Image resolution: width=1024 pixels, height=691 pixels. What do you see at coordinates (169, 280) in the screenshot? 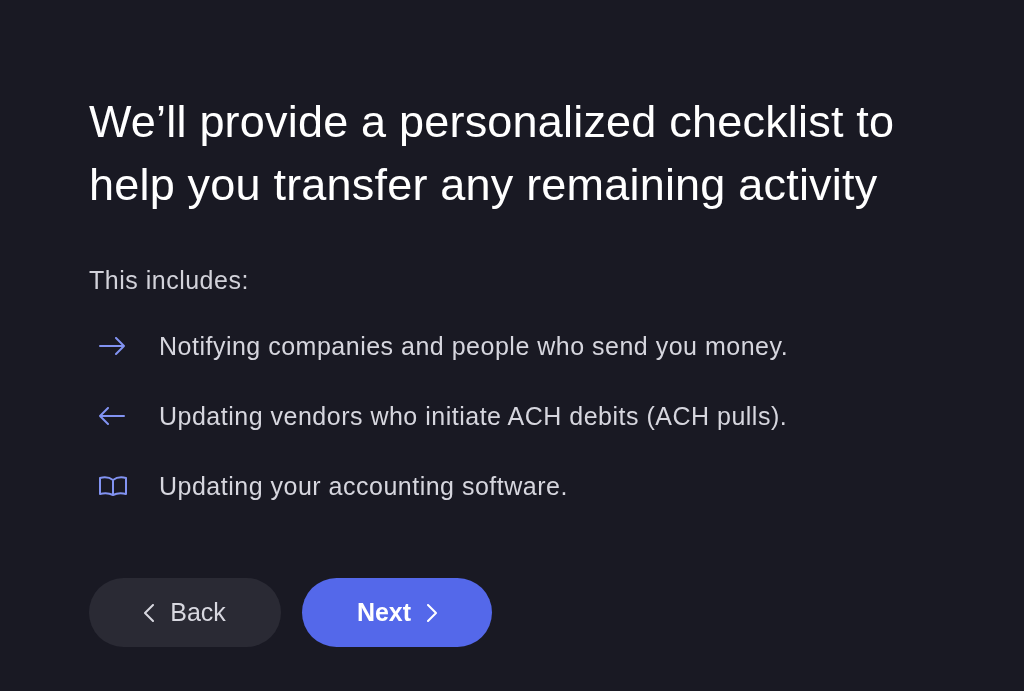
I see `intro-text: This includes:` at bounding box center [169, 280].